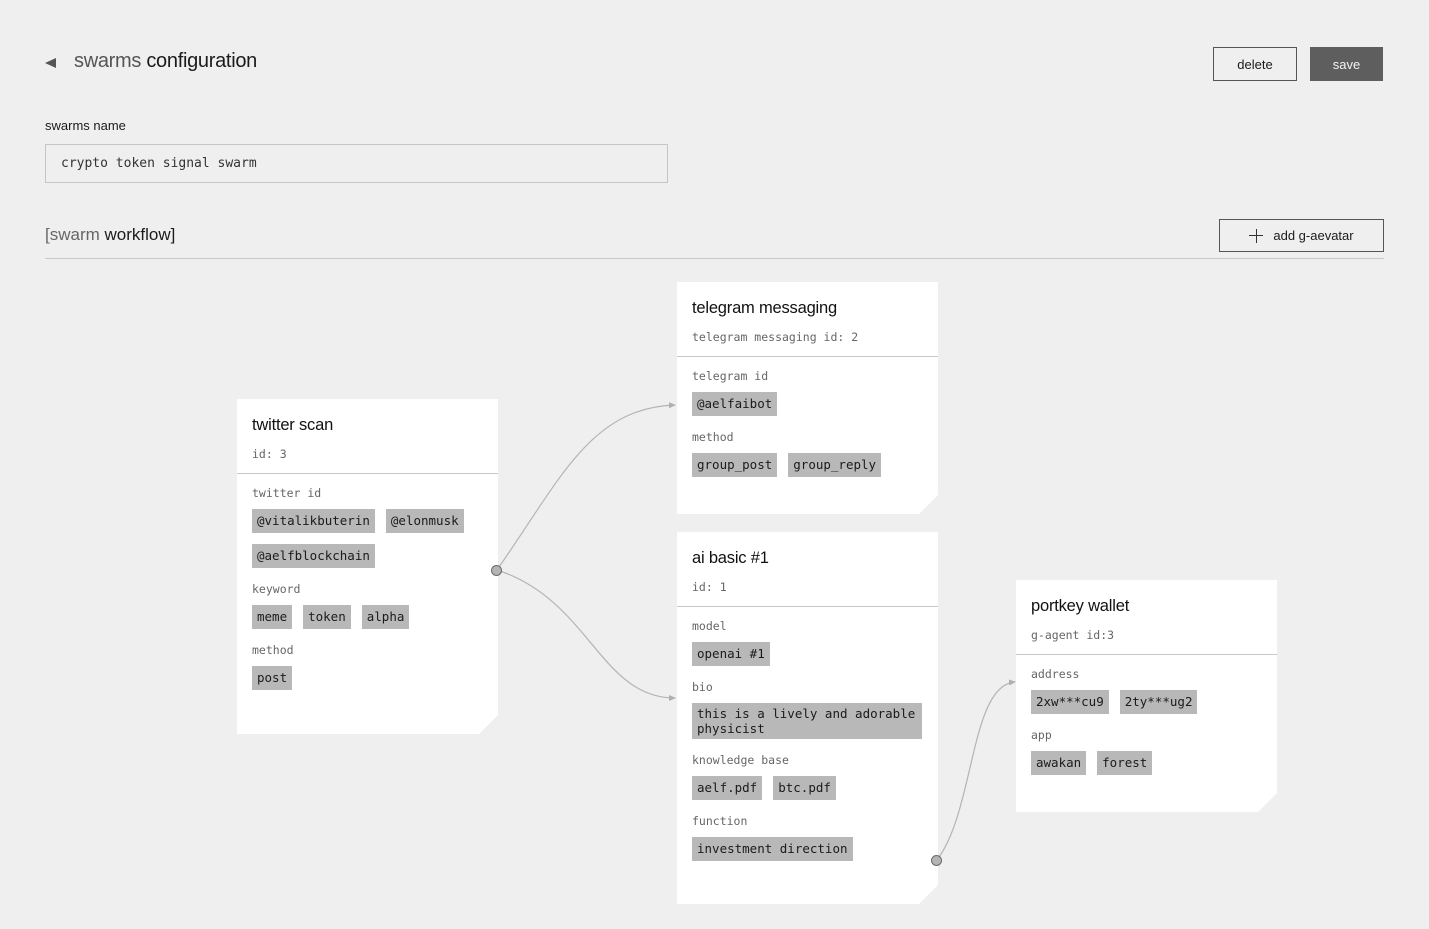 This screenshot has width=1429, height=929. Describe the element at coordinates (327, 617) in the screenshot. I see `chip: token` at that location.